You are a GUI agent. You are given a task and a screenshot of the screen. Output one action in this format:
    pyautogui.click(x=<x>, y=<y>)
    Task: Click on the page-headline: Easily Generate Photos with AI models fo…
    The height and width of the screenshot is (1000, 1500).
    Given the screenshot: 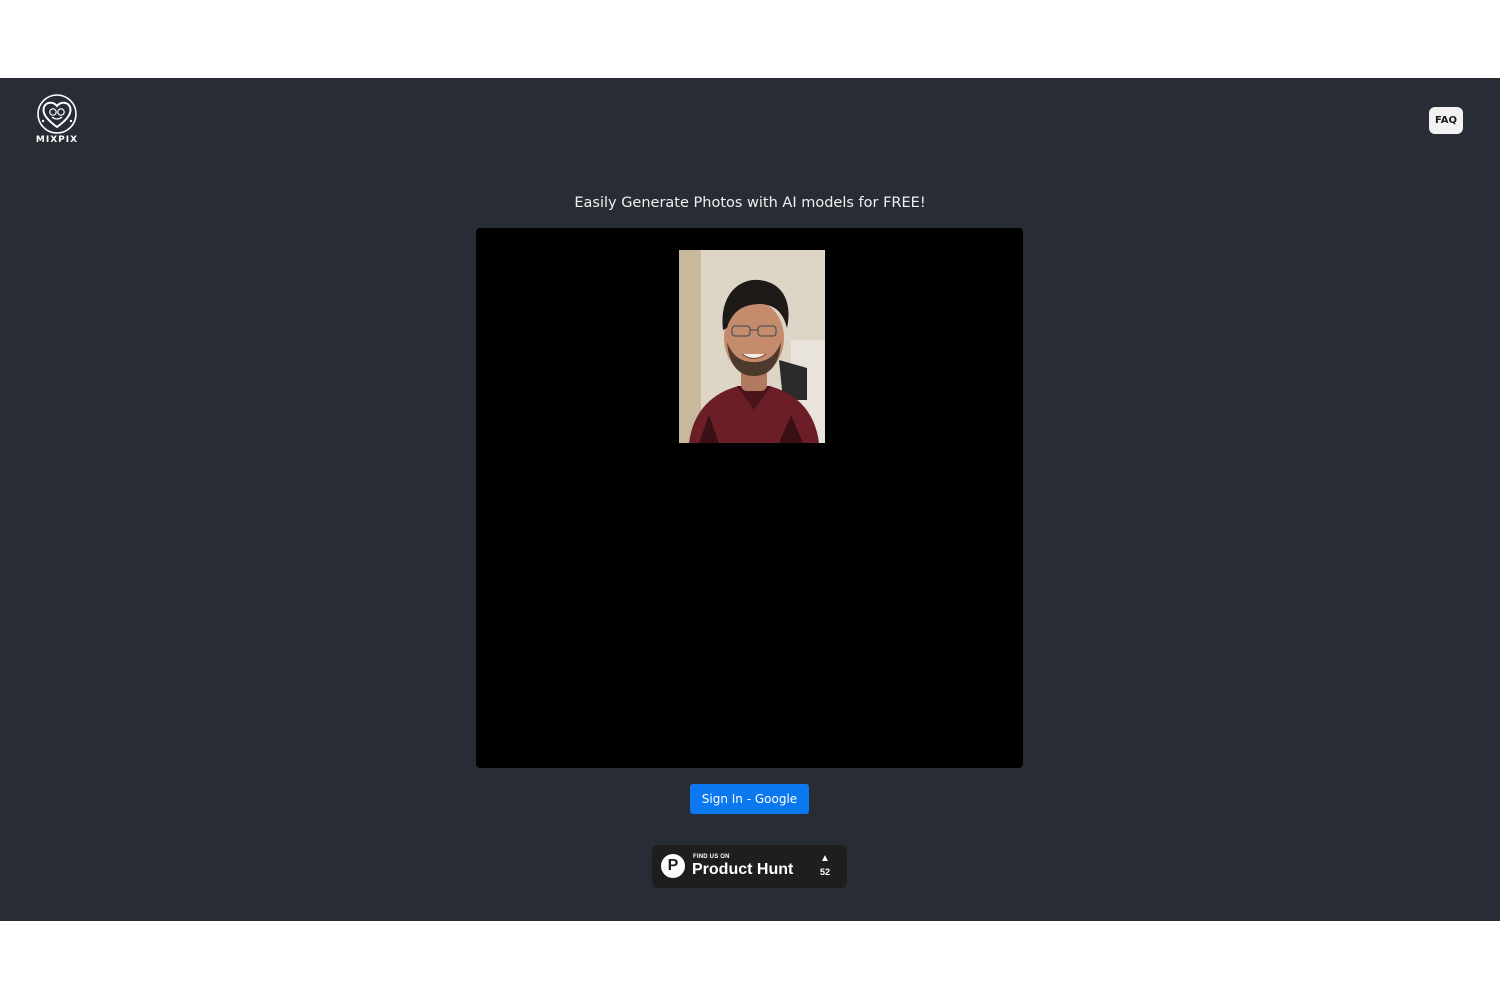 What is the action you would take?
    pyautogui.click(x=750, y=203)
    